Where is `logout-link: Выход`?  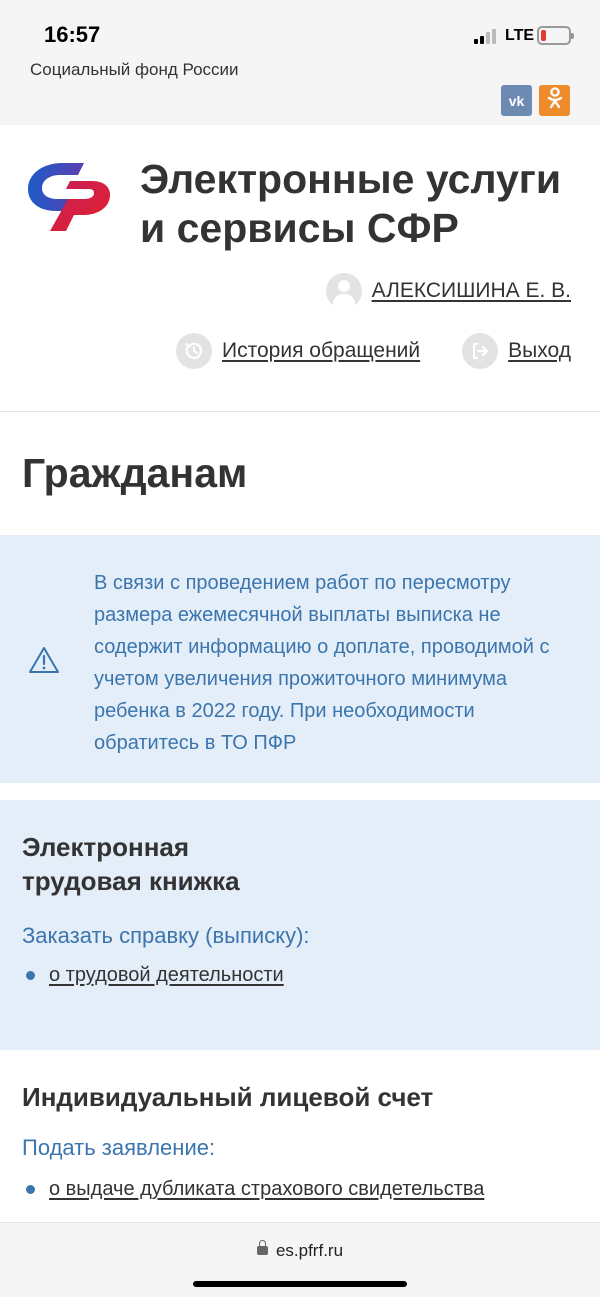 logout-link: Выход is located at coordinates (539, 351).